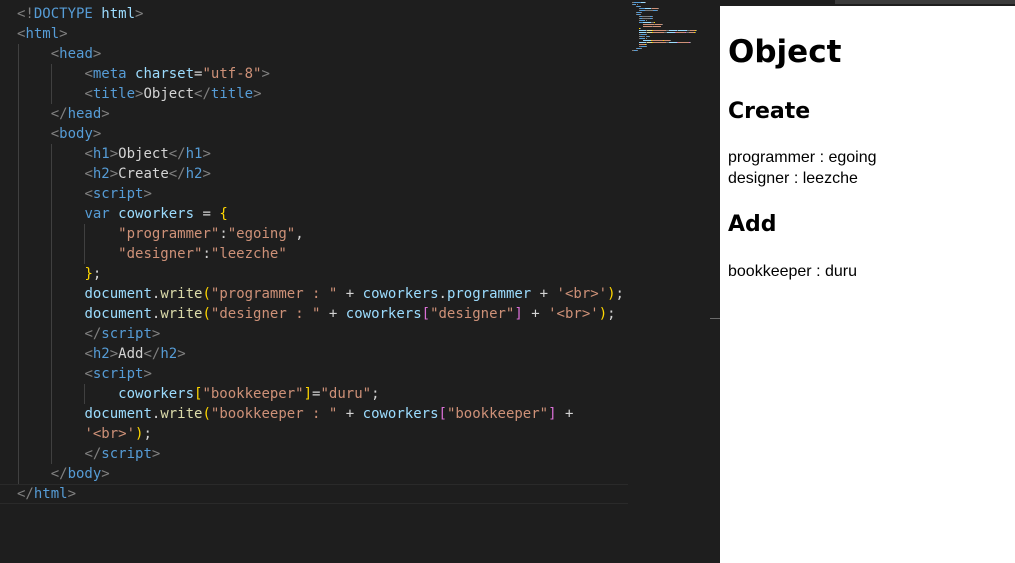 The height and width of the screenshot is (563, 1015). Describe the element at coordinates (489, 294) in the screenshot. I see `code-token: programmer` at that location.